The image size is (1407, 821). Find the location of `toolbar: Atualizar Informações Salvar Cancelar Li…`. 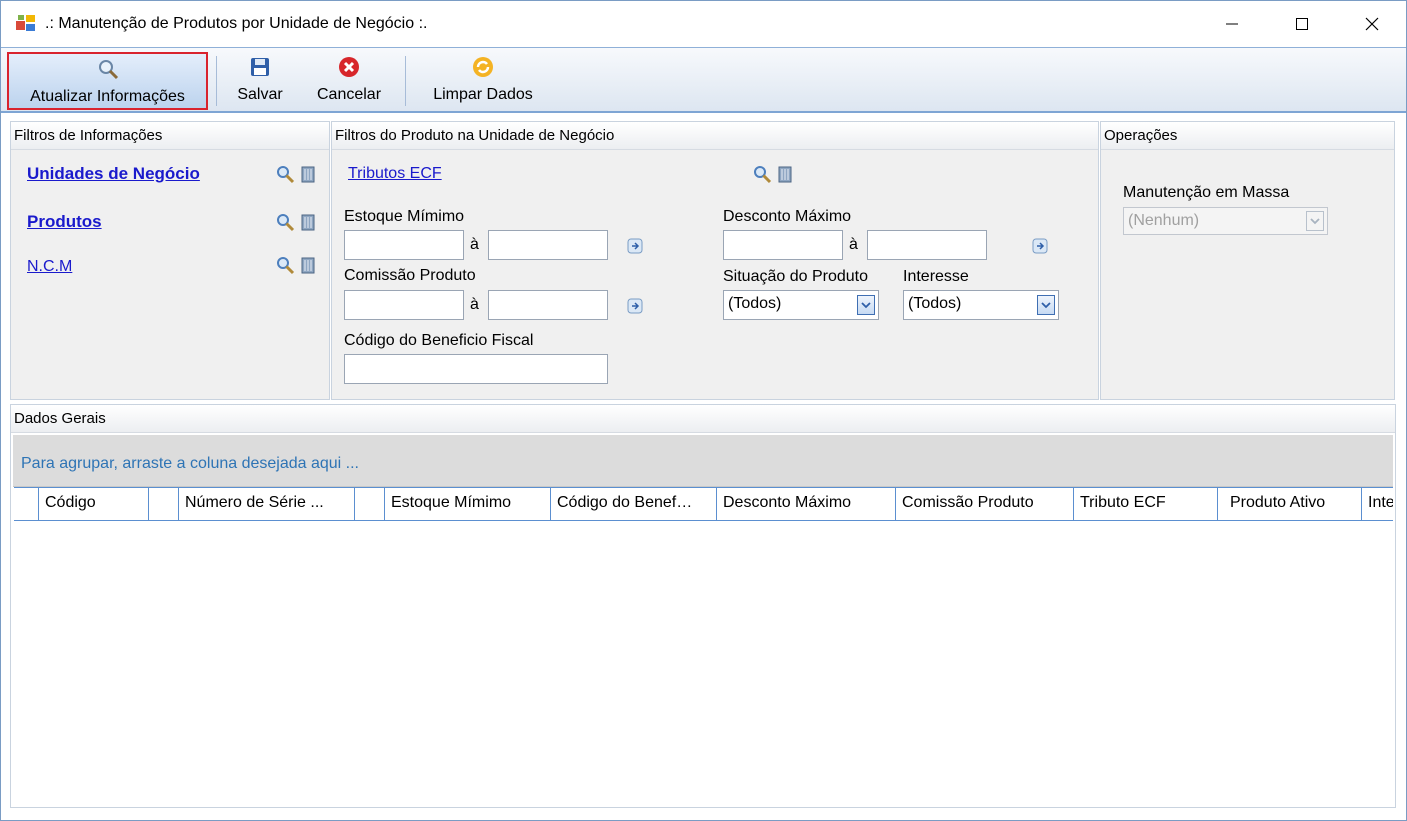

toolbar: Atualizar Informações Salvar Cancelar Li… is located at coordinates (703, 80).